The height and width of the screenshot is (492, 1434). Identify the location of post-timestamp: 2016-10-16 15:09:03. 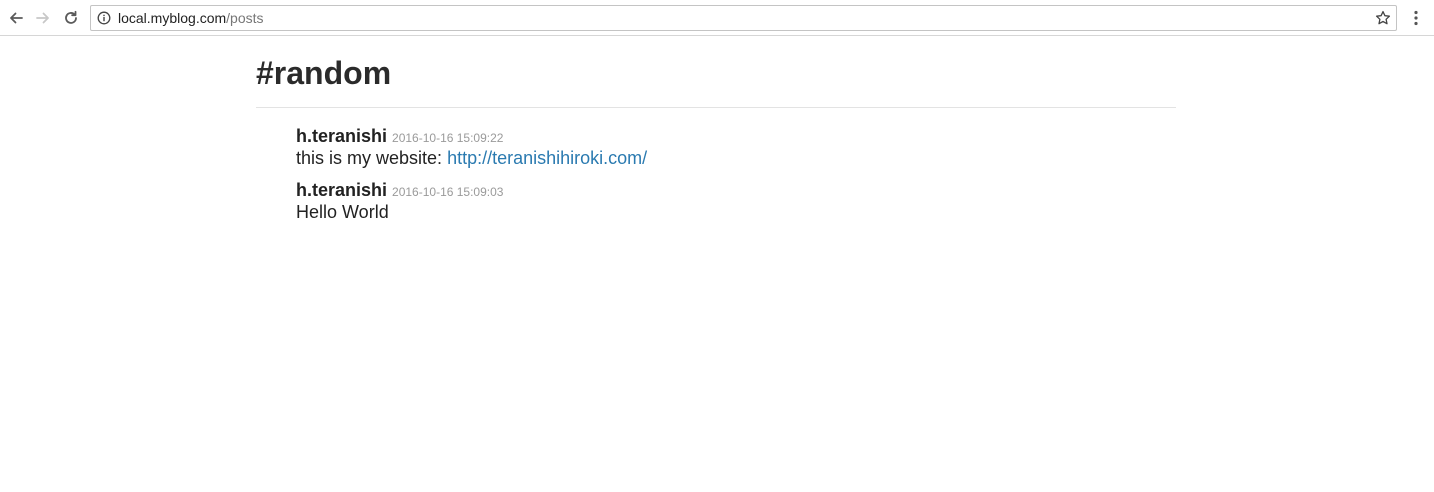
(448, 192).